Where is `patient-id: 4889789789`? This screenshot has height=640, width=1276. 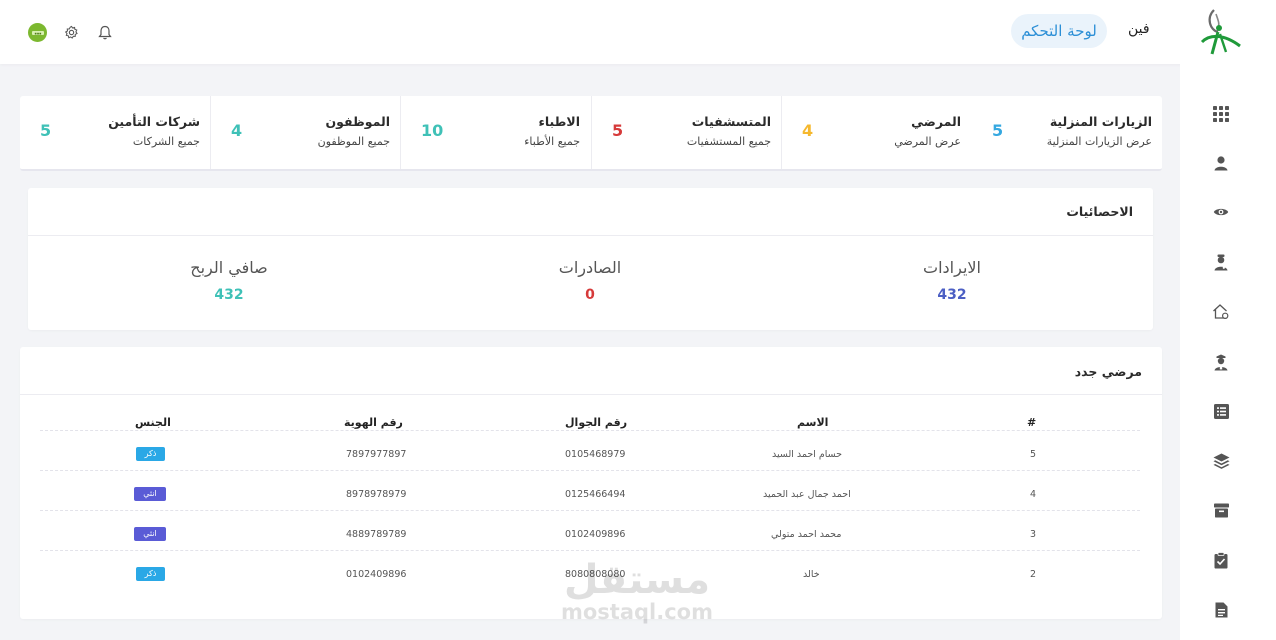 patient-id: 4889789789 is located at coordinates (376, 534).